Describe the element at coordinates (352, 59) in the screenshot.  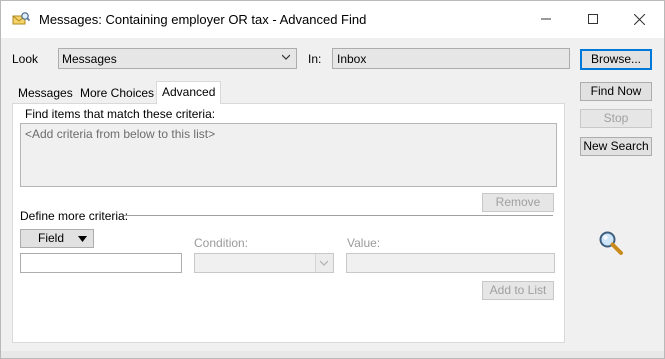
I see `in-folder-value: Inbox` at that location.